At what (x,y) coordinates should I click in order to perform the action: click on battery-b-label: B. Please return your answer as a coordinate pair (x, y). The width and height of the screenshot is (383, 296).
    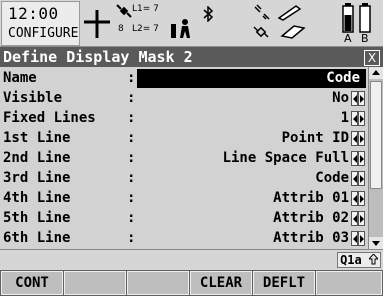
    Looking at the image, I should click on (365, 38).